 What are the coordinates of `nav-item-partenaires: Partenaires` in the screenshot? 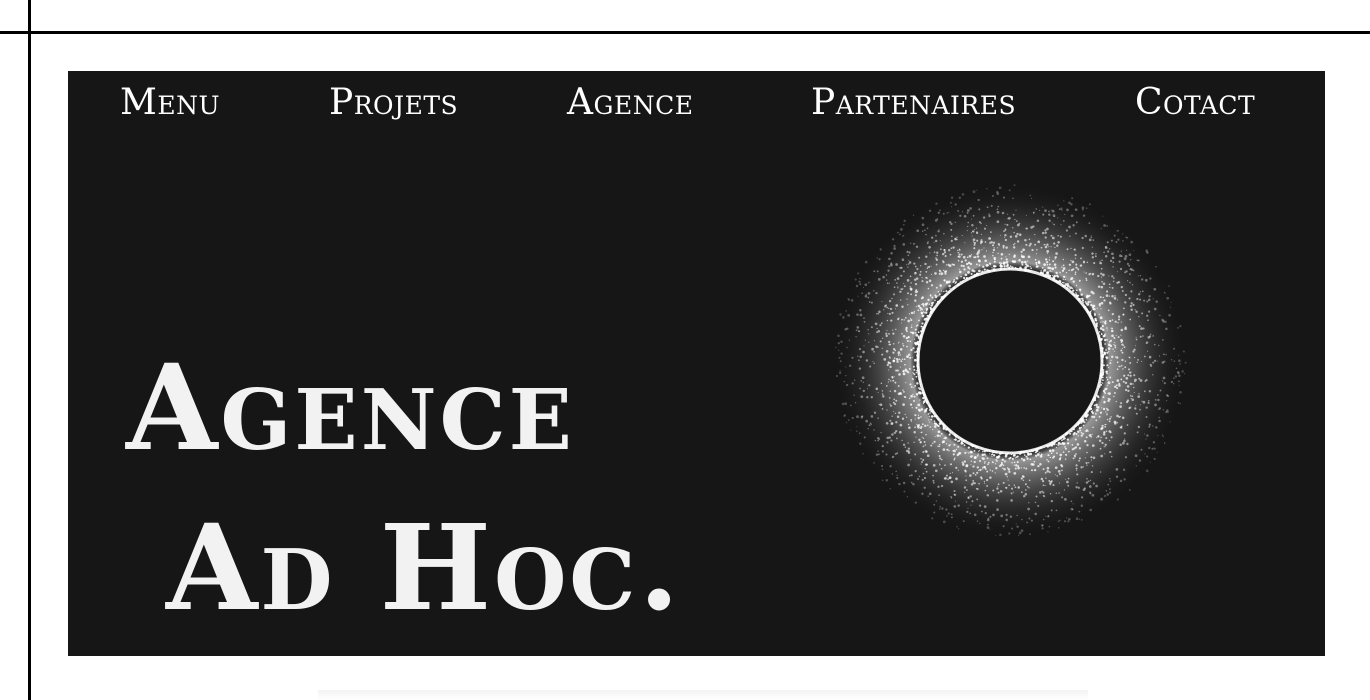 It's located at (913, 103).